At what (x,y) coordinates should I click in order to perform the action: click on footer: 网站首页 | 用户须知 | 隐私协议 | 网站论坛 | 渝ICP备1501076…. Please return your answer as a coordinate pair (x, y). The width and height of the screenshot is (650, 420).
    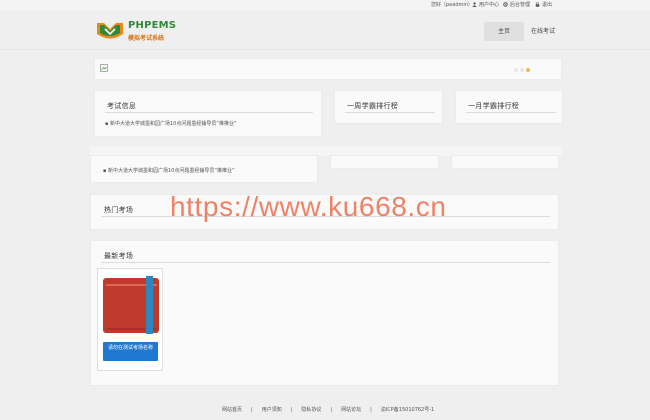
    Looking at the image, I should click on (328, 410).